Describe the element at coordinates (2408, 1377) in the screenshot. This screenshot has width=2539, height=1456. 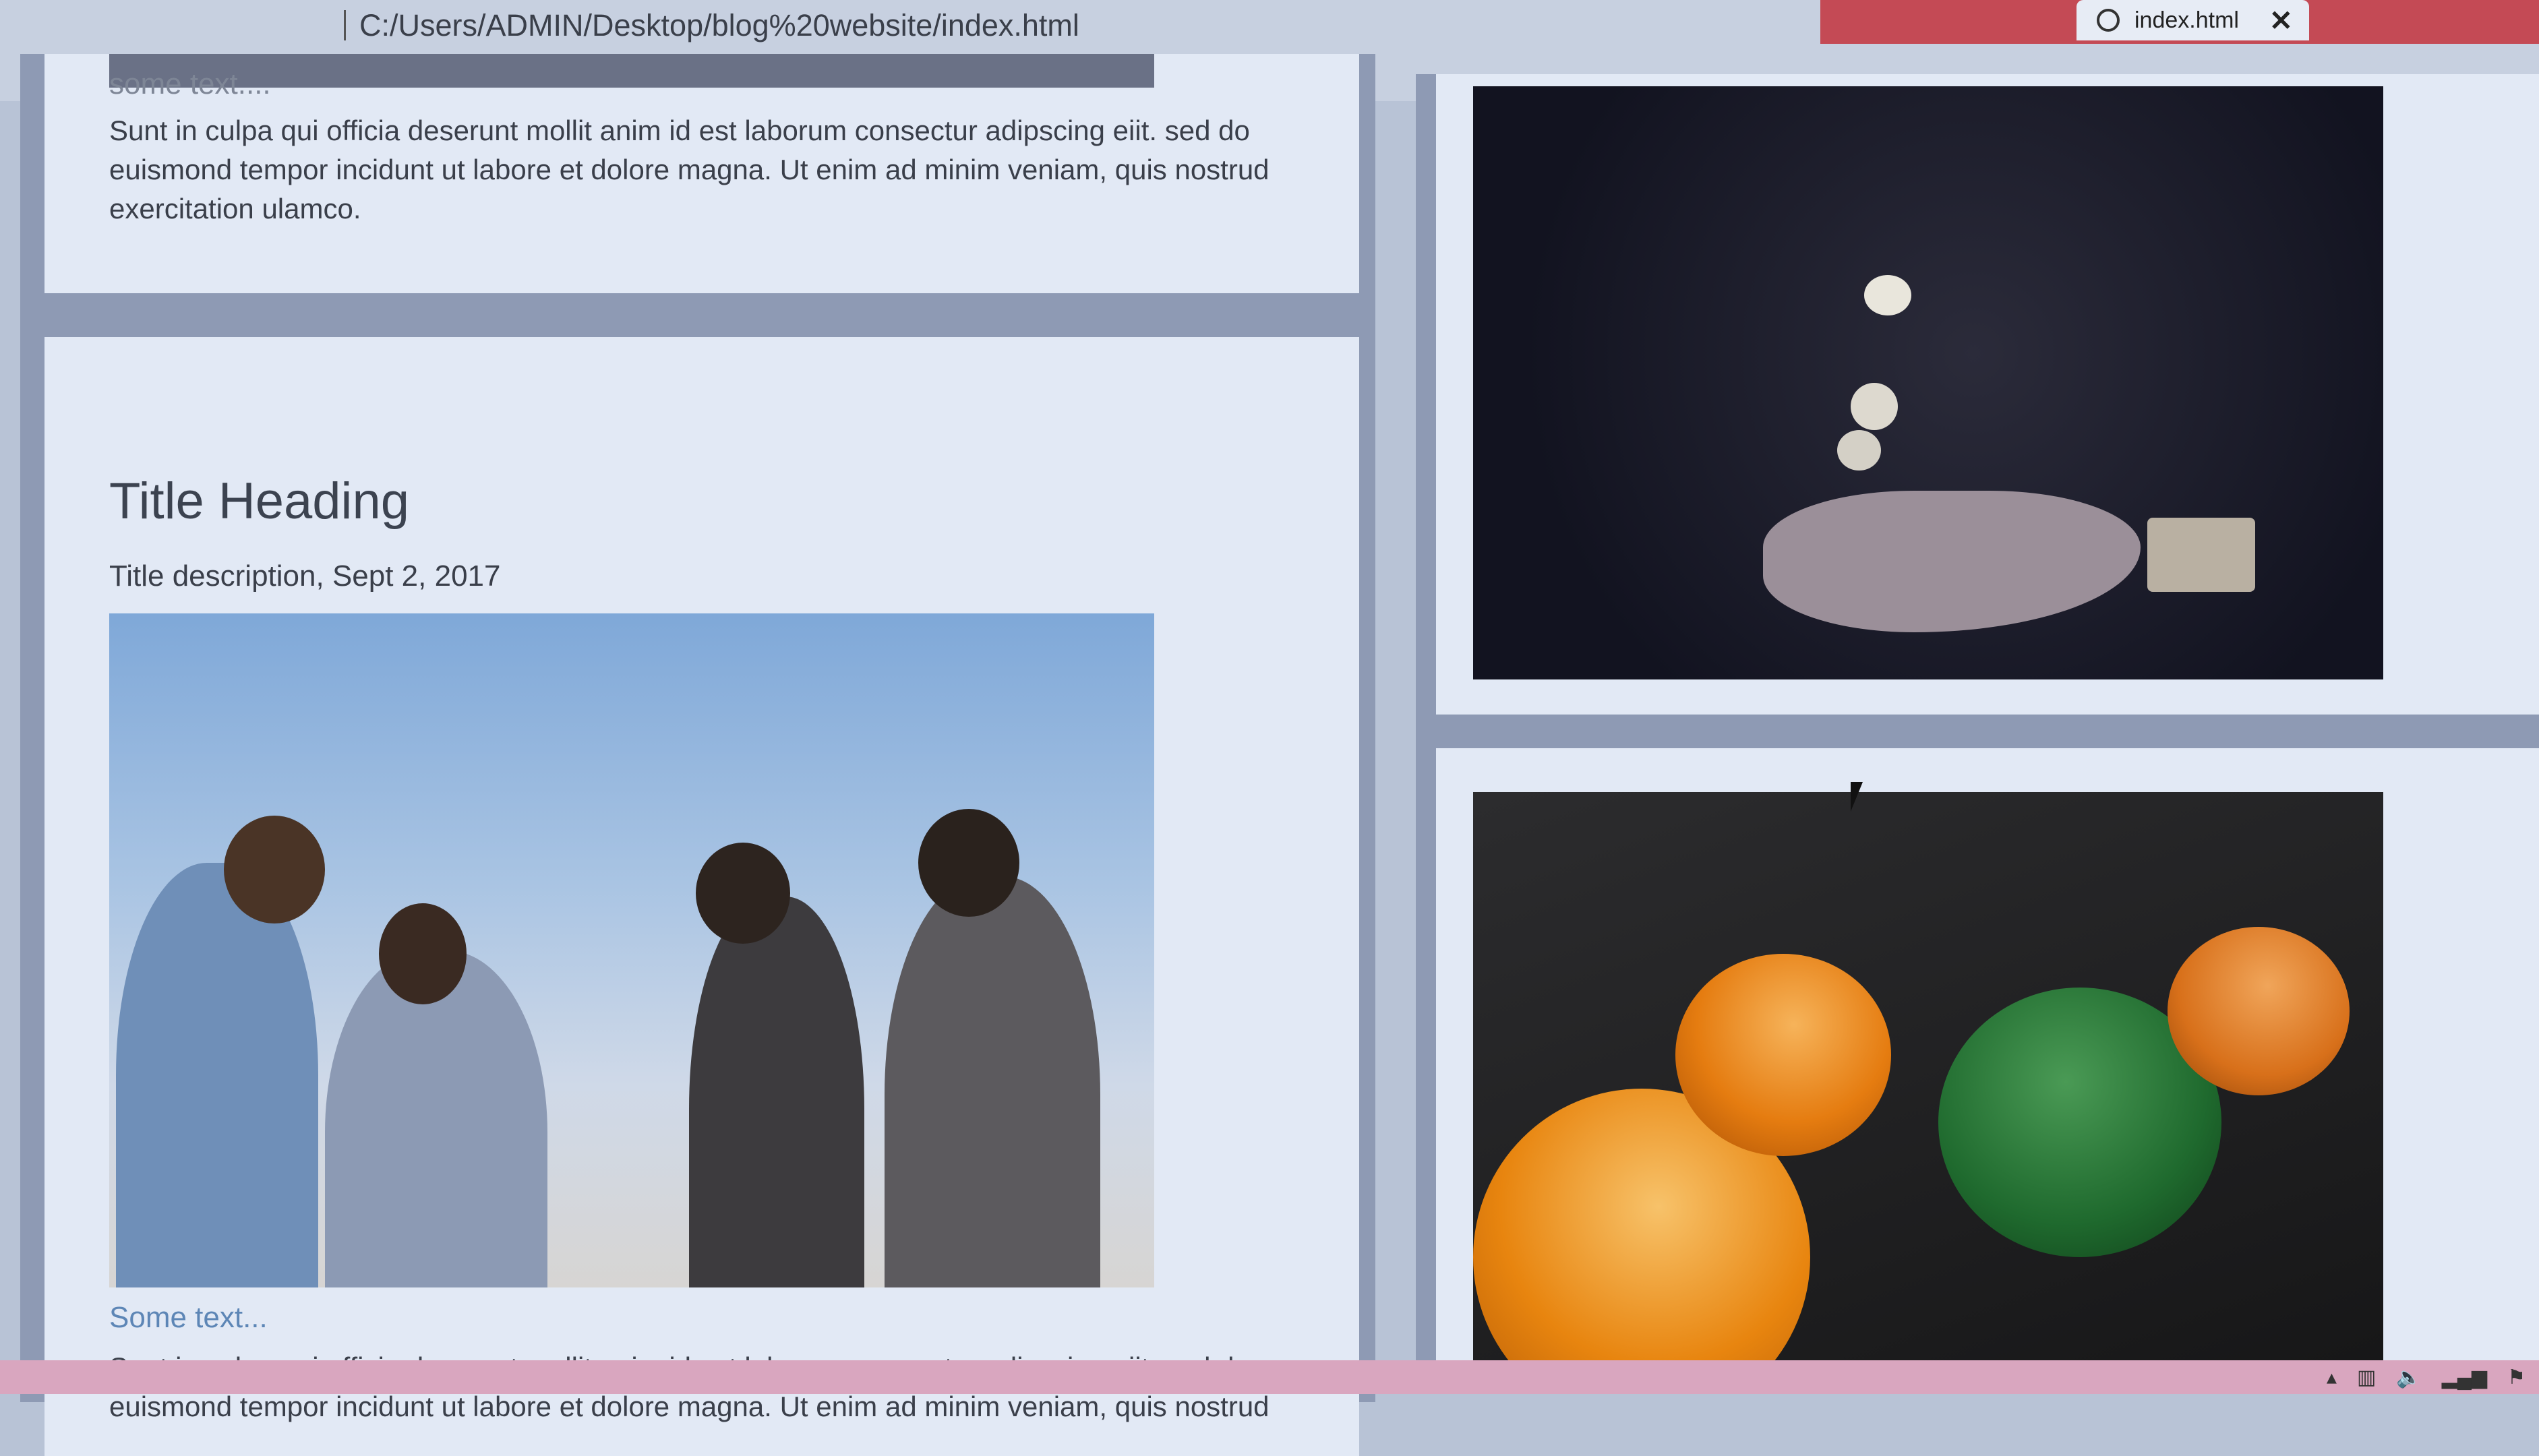
I see `volume-icon: 🔈` at that location.